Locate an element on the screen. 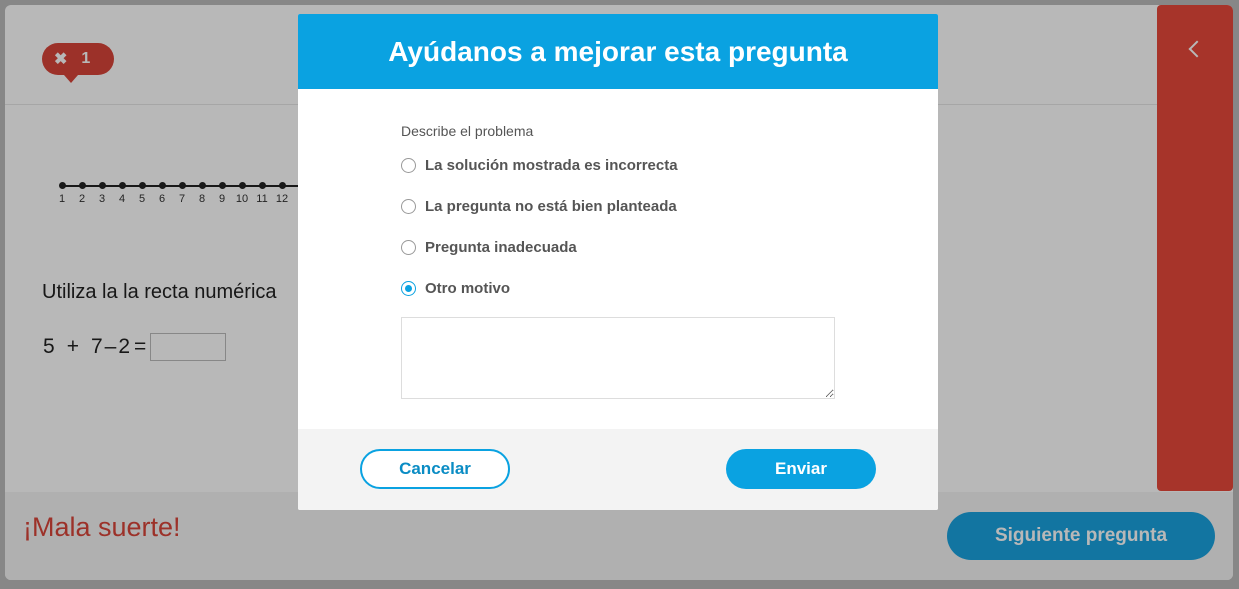 The height and width of the screenshot is (589, 1239). option-inappropriate: Pregunta inadecuada is located at coordinates (489, 247).